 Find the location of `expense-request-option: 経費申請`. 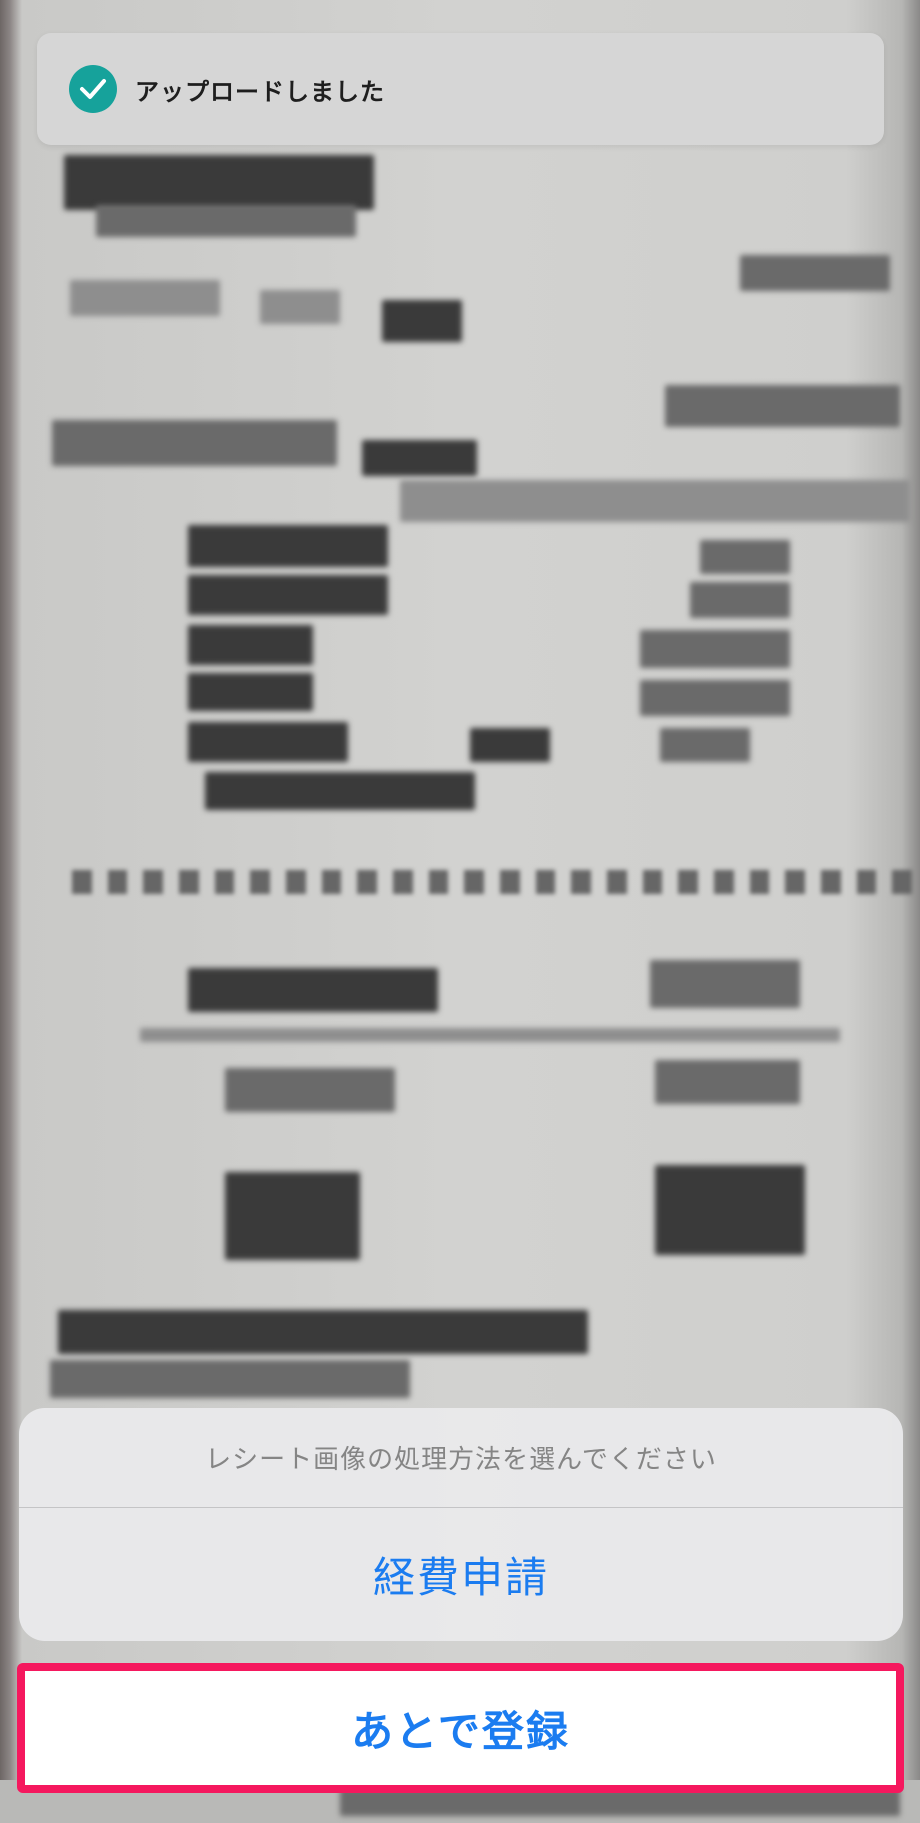

expense-request-option: 経費申請 is located at coordinates (461, 1574).